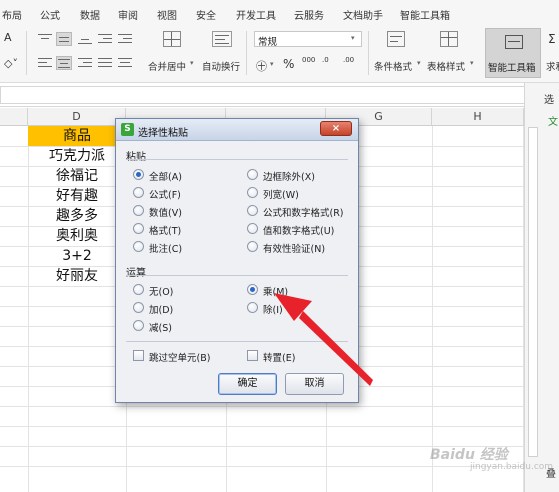 Image resolution: width=559 pixels, height=492 pixels. I want to click on menu-security: 安全, so click(206, 14).